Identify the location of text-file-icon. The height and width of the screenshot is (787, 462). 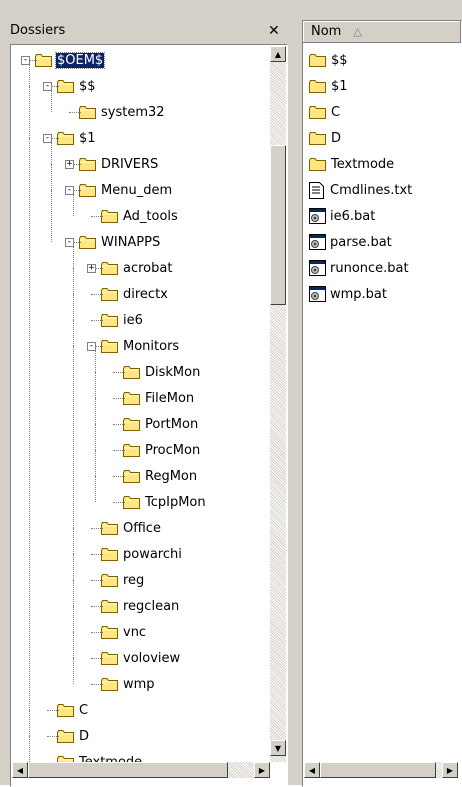
(317, 190).